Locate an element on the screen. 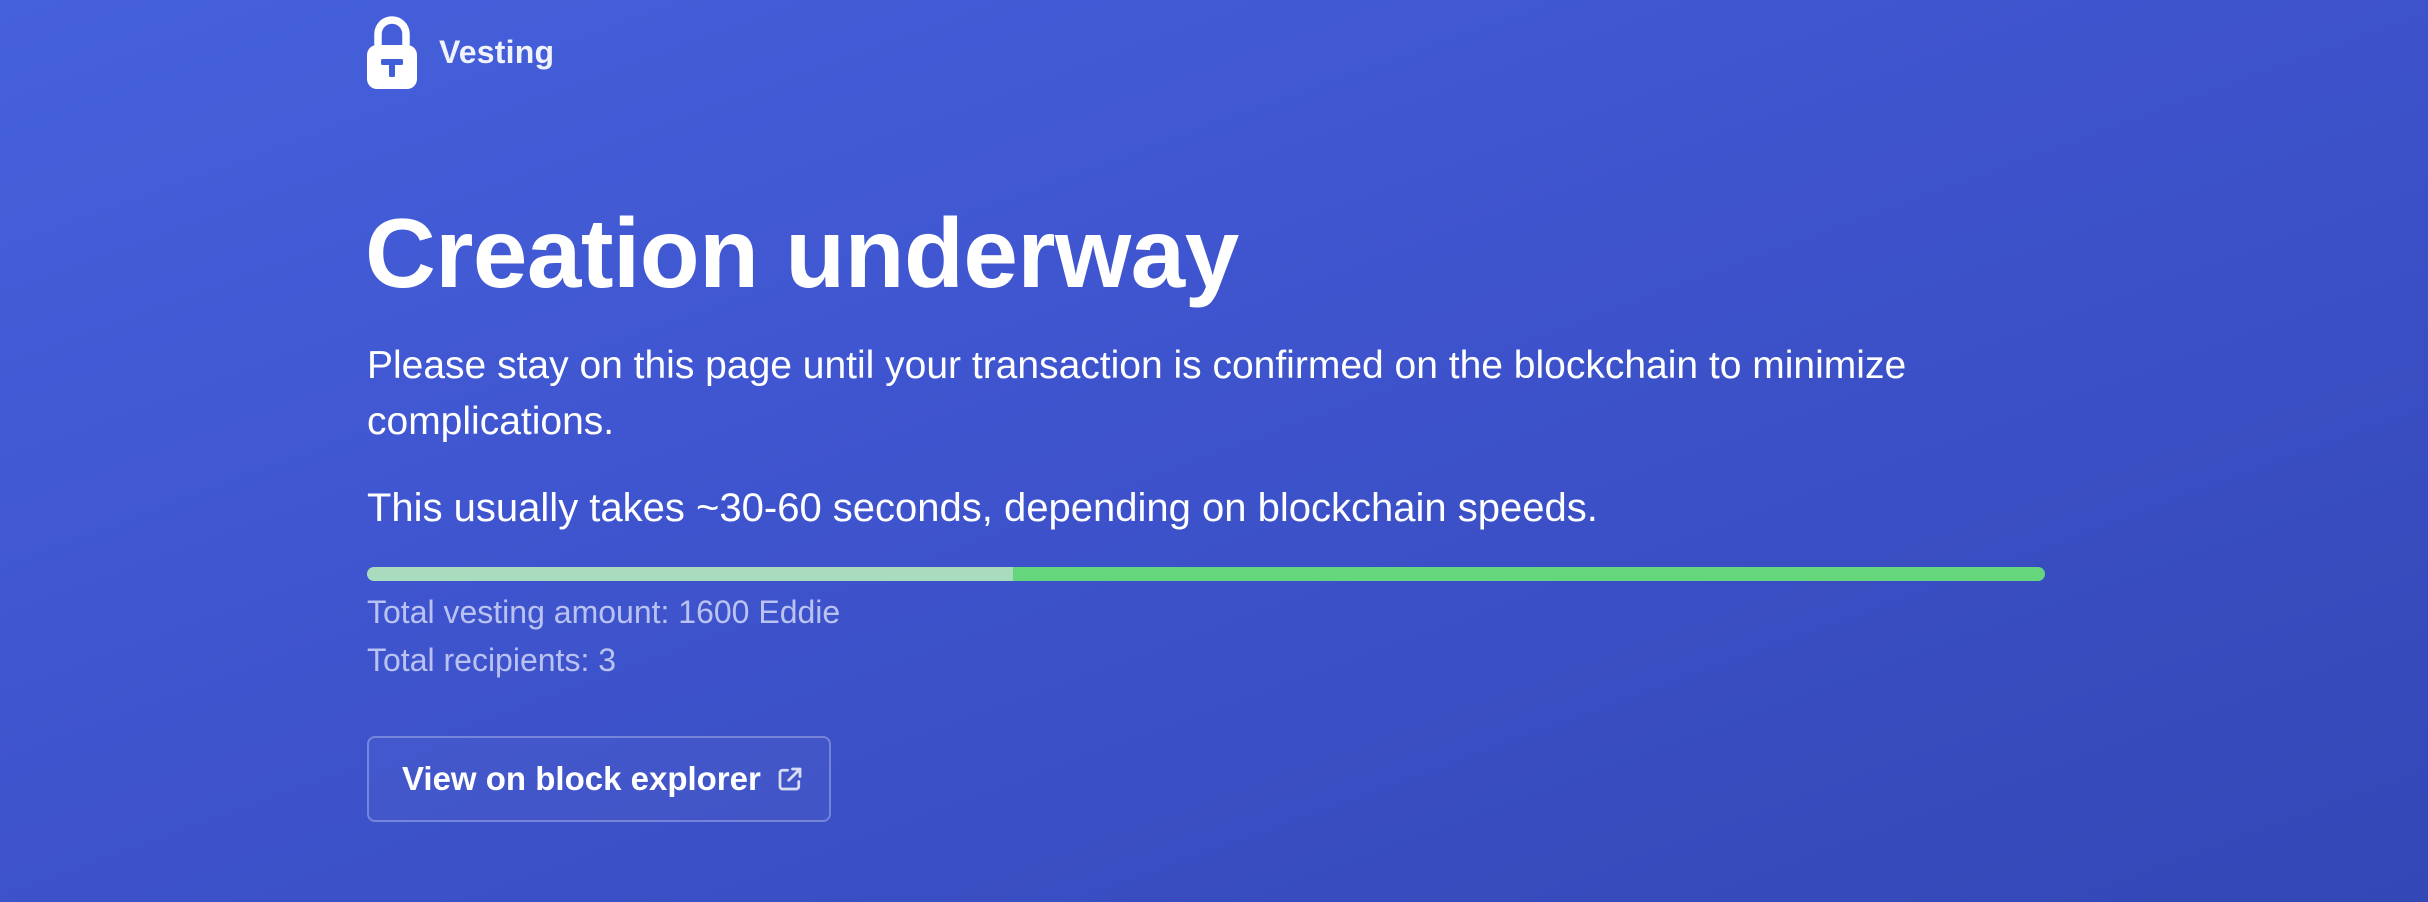 The width and height of the screenshot is (2428, 902). view-on-block-explorer-button: View on block explorer is located at coordinates (599, 779).